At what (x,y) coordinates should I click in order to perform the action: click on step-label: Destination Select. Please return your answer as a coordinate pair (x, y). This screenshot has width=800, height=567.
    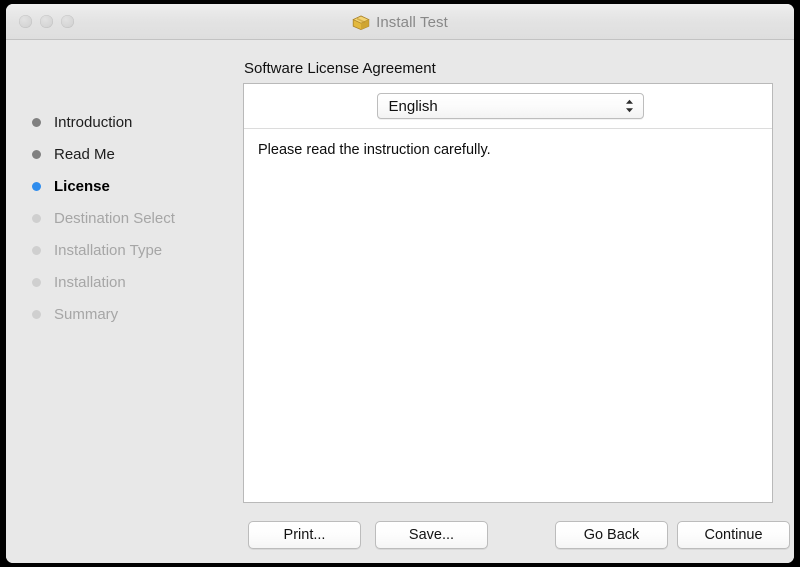
    Looking at the image, I should click on (114, 218).